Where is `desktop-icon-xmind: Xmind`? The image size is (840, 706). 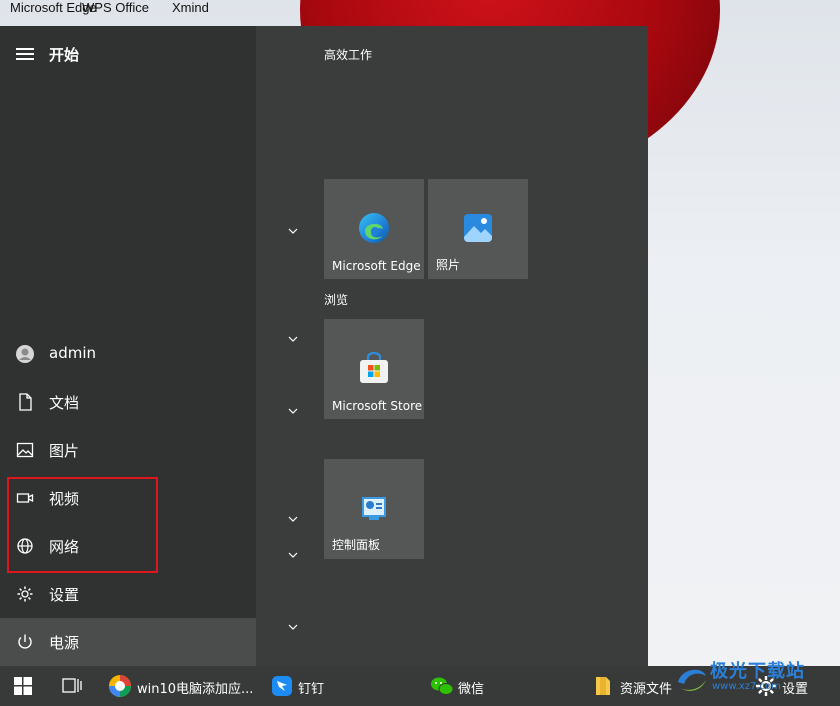 desktop-icon-xmind: Xmind is located at coordinates (190, 7).